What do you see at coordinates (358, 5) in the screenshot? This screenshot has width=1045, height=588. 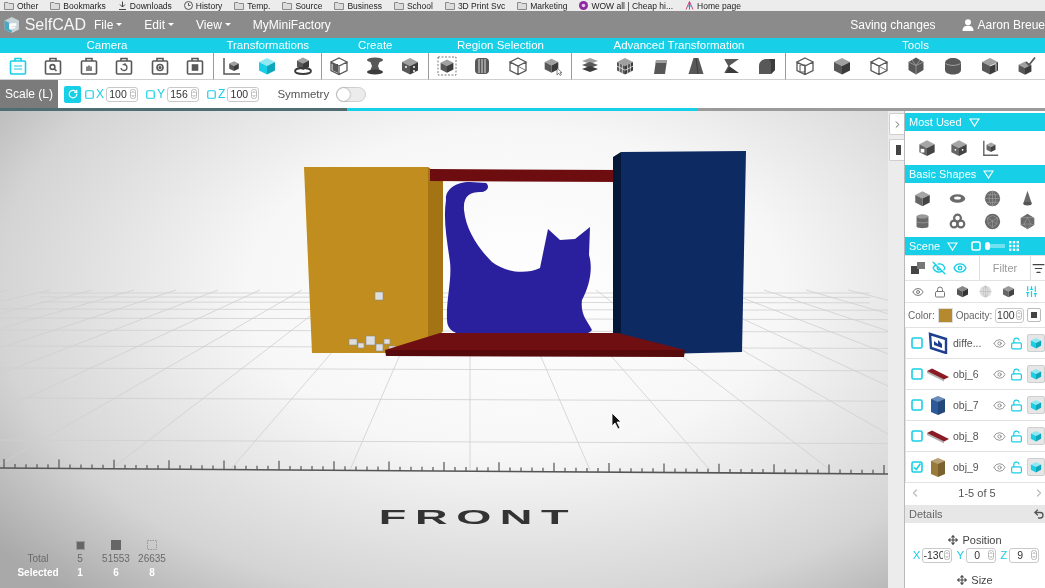 I see `bookmark-link: Business` at bounding box center [358, 5].